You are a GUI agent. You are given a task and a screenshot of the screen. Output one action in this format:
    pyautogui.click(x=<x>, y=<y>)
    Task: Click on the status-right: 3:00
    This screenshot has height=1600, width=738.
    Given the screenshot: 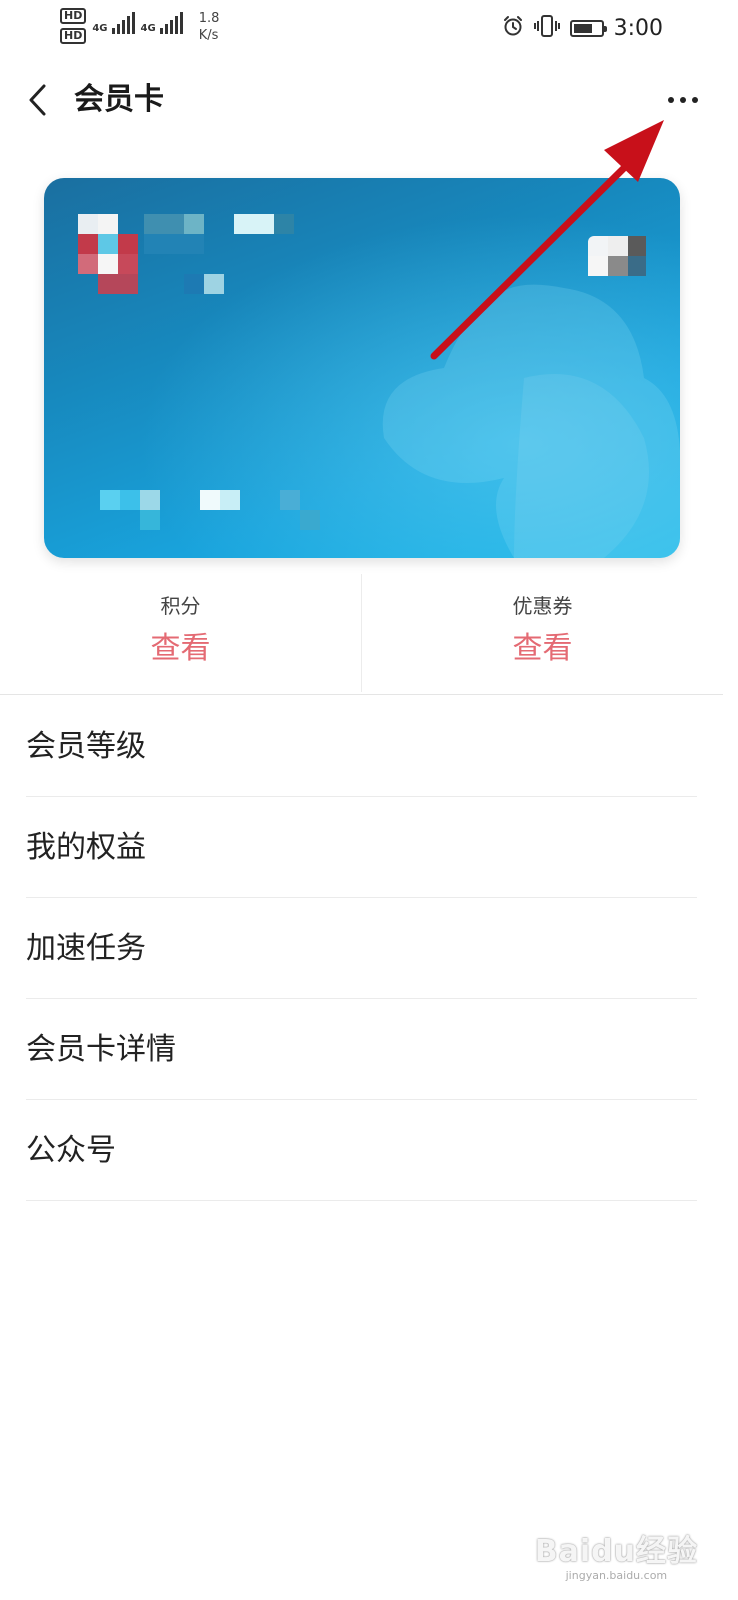 What is the action you would take?
    pyautogui.click(x=582, y=28)
    